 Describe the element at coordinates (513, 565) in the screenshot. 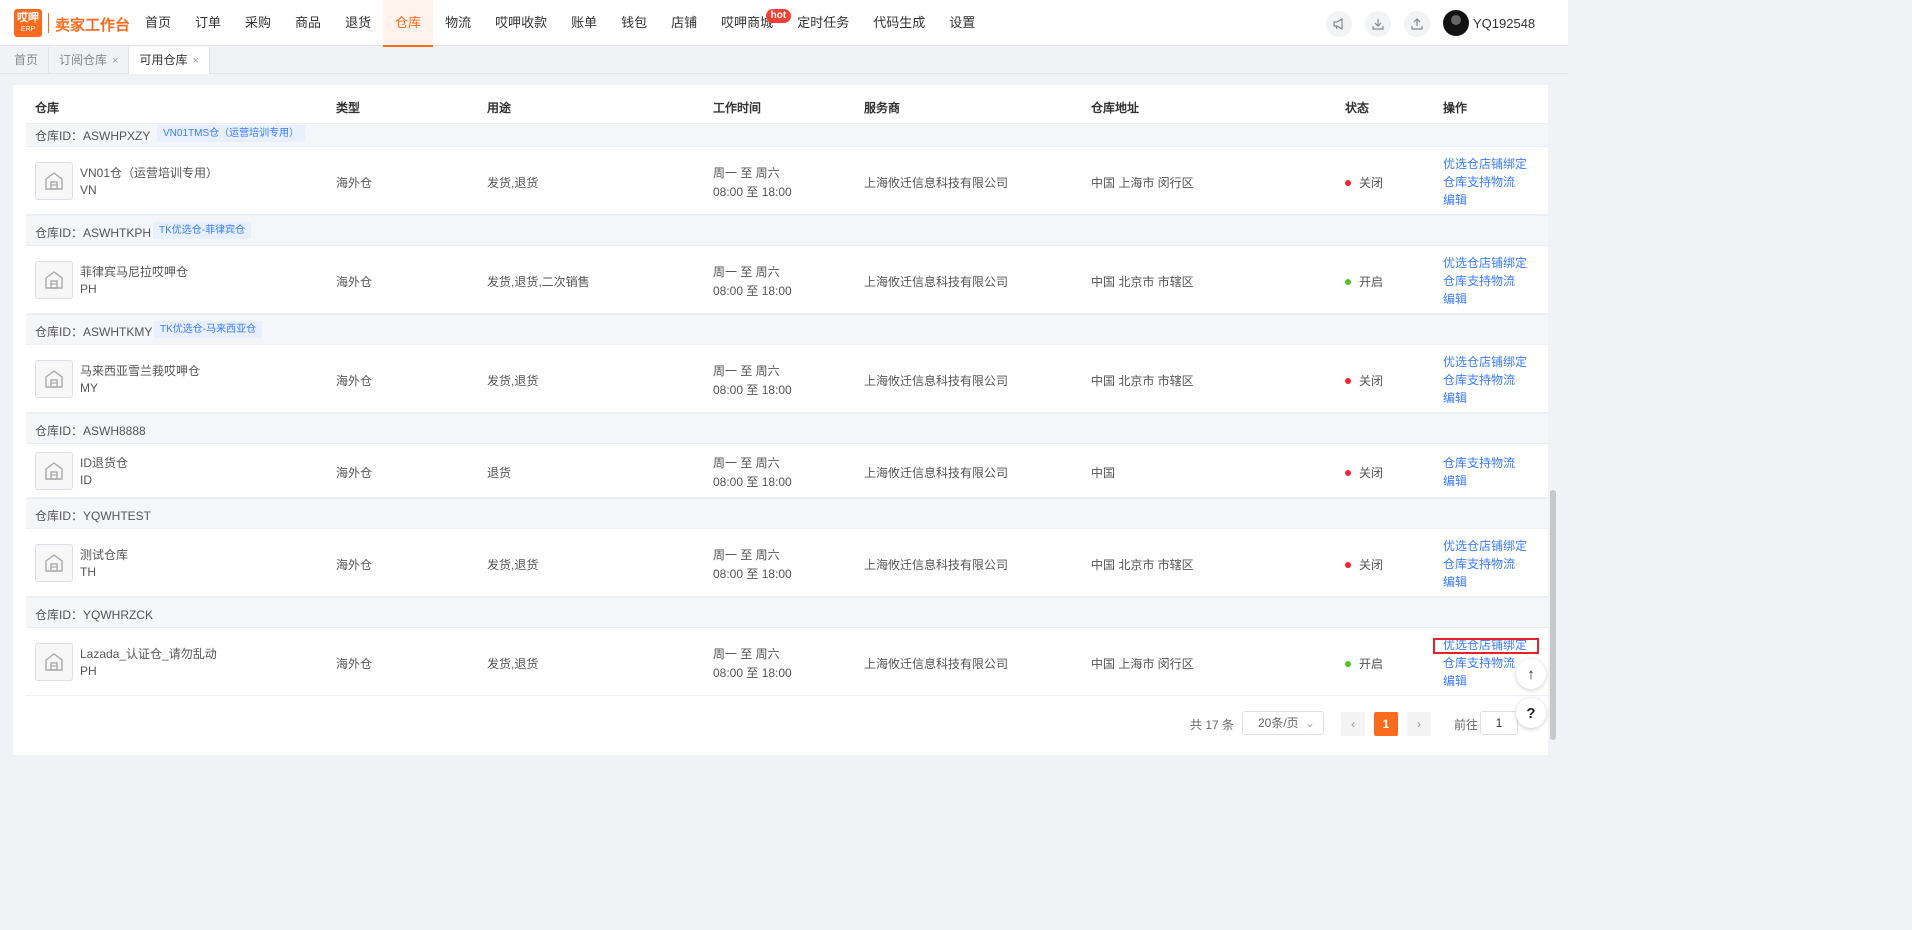

I see `warehouse-usage: 发货,退货` at that location.